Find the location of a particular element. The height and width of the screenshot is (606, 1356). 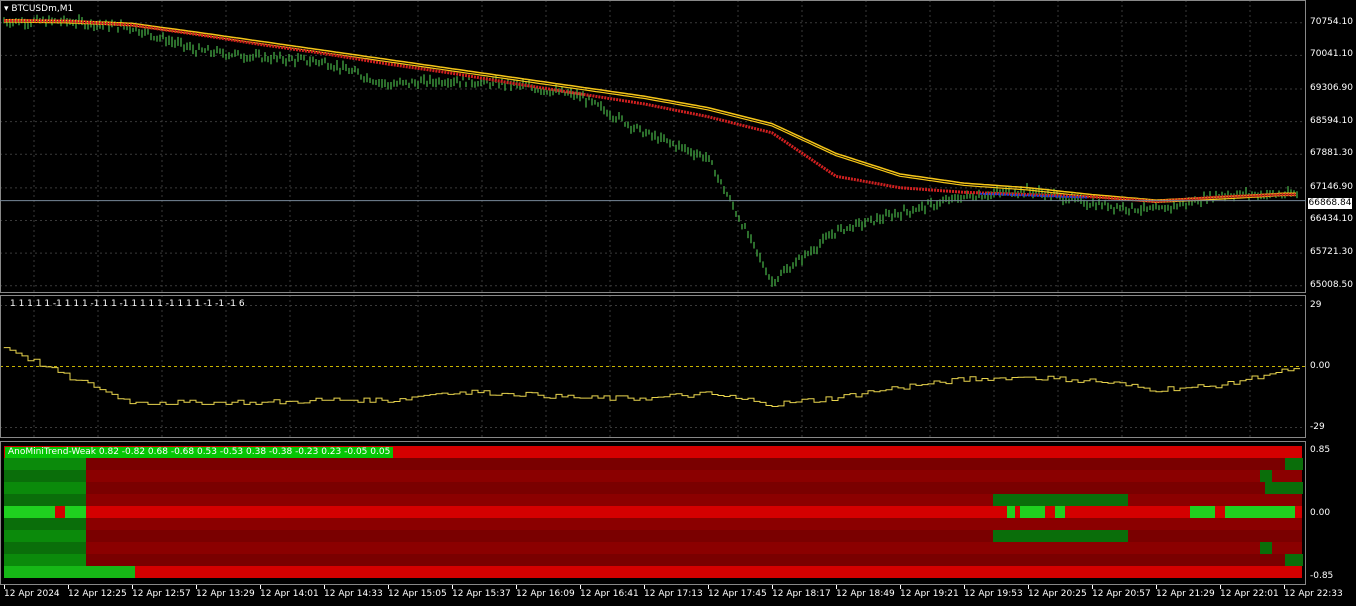

time-axis-label: 12 Apr 12:25 is located at coordinates (97, 594).